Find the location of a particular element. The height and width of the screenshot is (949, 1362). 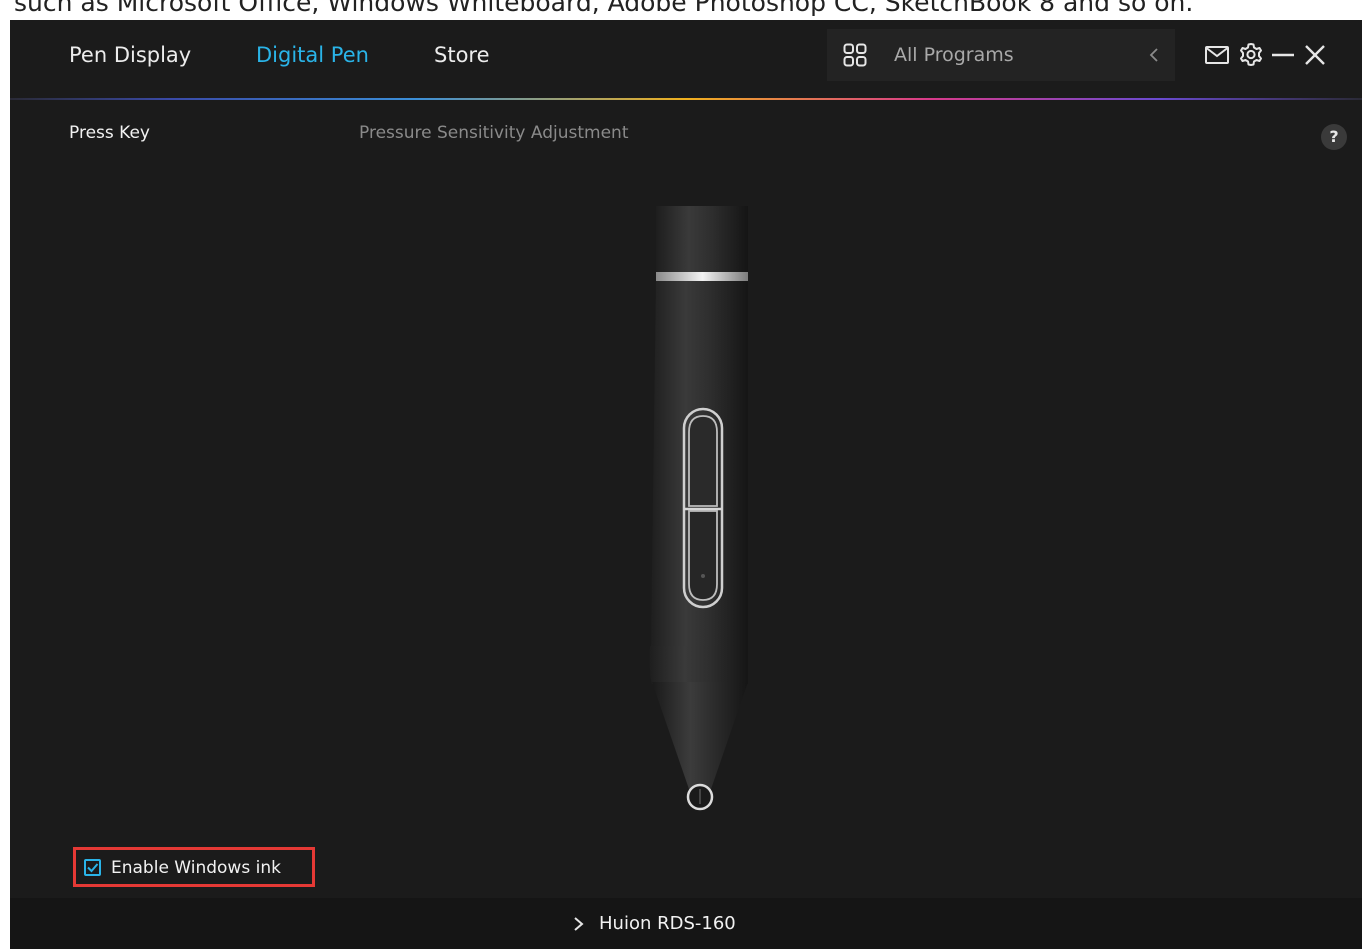

tab-pen-display: Pen Display is located at coordinates (130, 55).